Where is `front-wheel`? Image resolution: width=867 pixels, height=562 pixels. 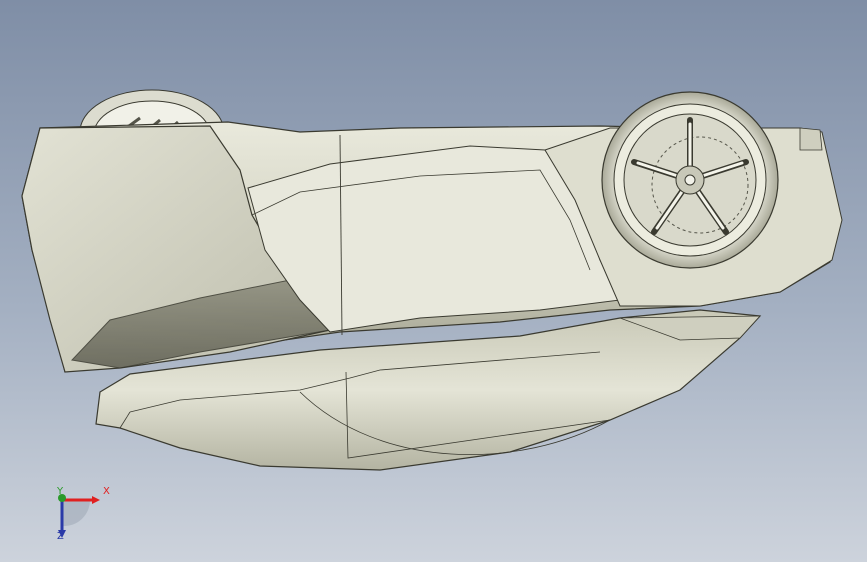 front-wheel is located at coordinates (690, 180).